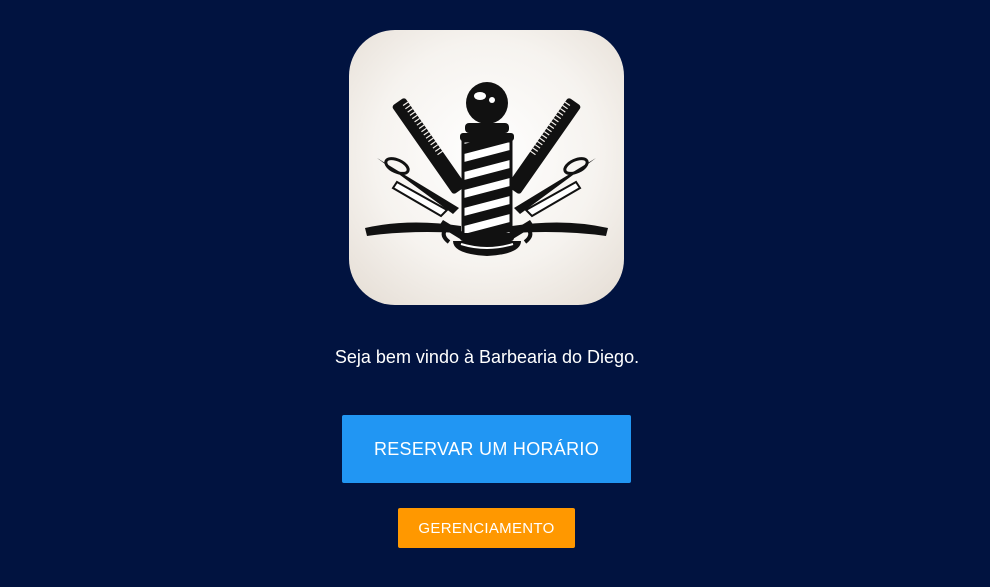  I want to click on reserve-time-button: RESERVAR UM HORÁRIO, so click(486, 449).